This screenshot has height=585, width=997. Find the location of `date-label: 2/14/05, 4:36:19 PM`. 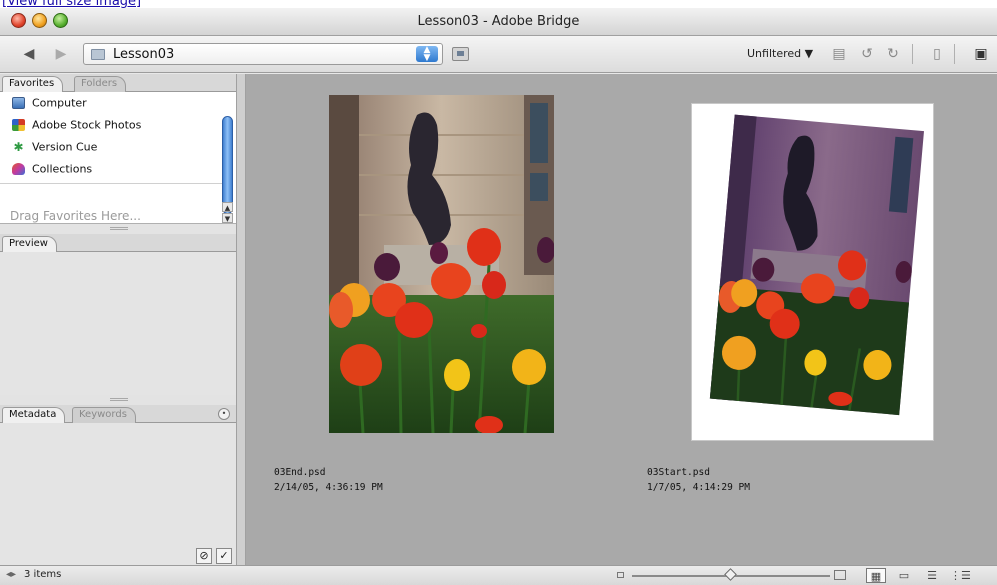

date-label: 2/14/05, 4:36:19 PM is located at coordinates (328, 487).